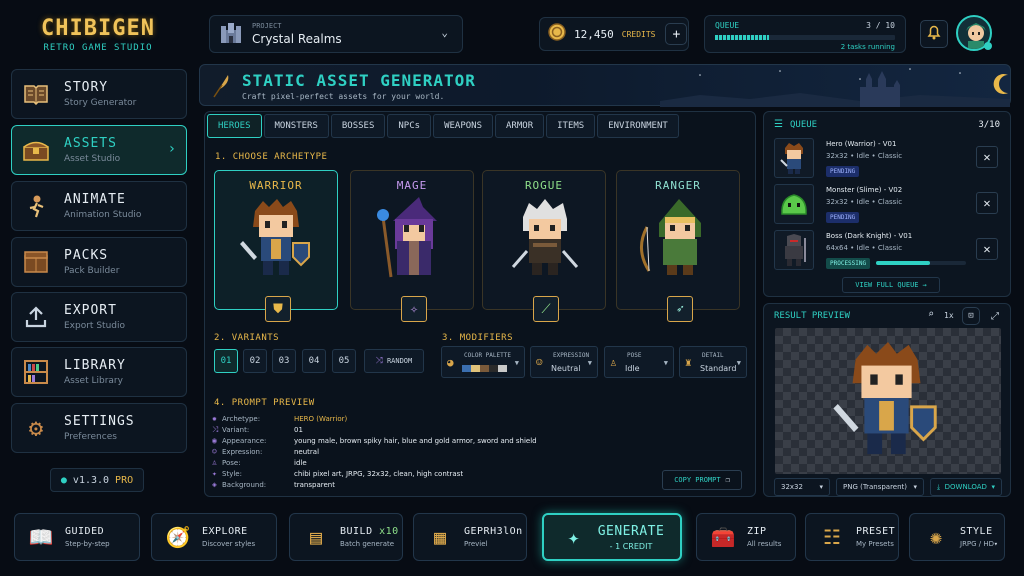 The image size is (1024, 576). I want to click on variant-05-button: 05, so click(344, 361).